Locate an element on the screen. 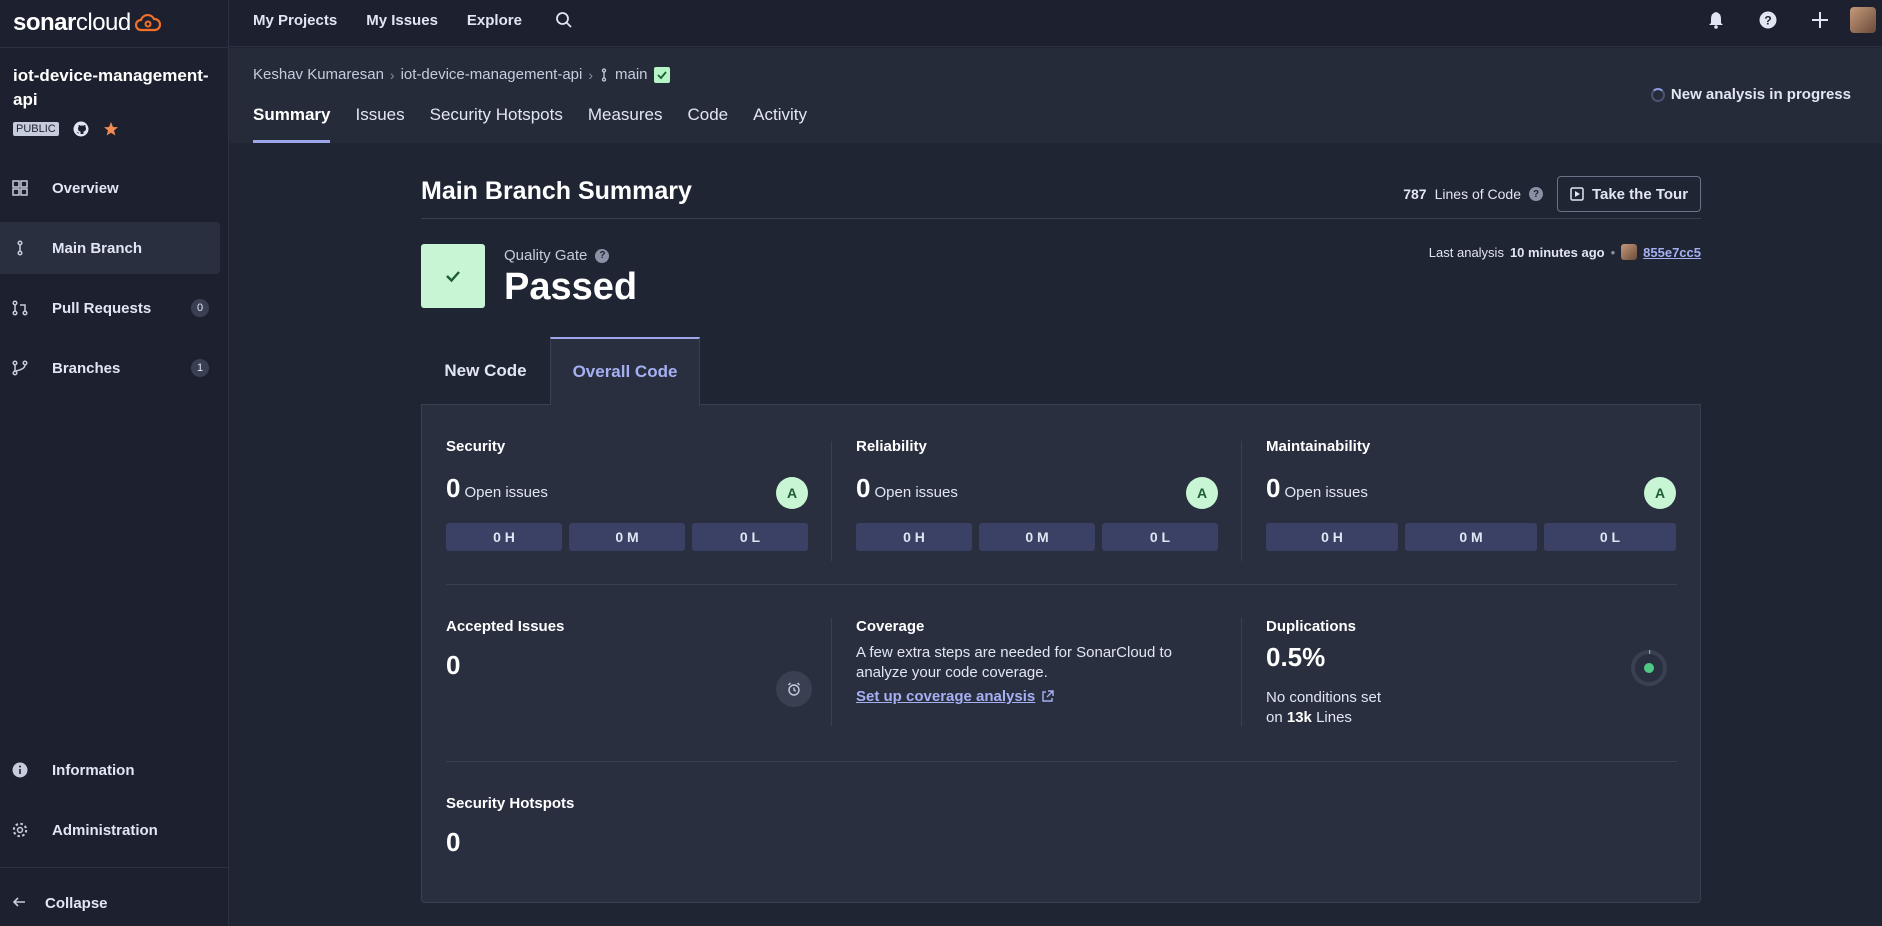  take-tour-button: Take the Tour is located at coordinates (1629, 194).